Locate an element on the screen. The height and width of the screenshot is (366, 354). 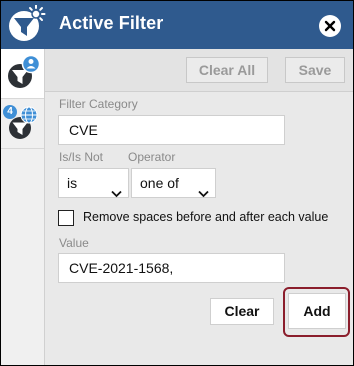
close-button is located at coordinates (330, 26).